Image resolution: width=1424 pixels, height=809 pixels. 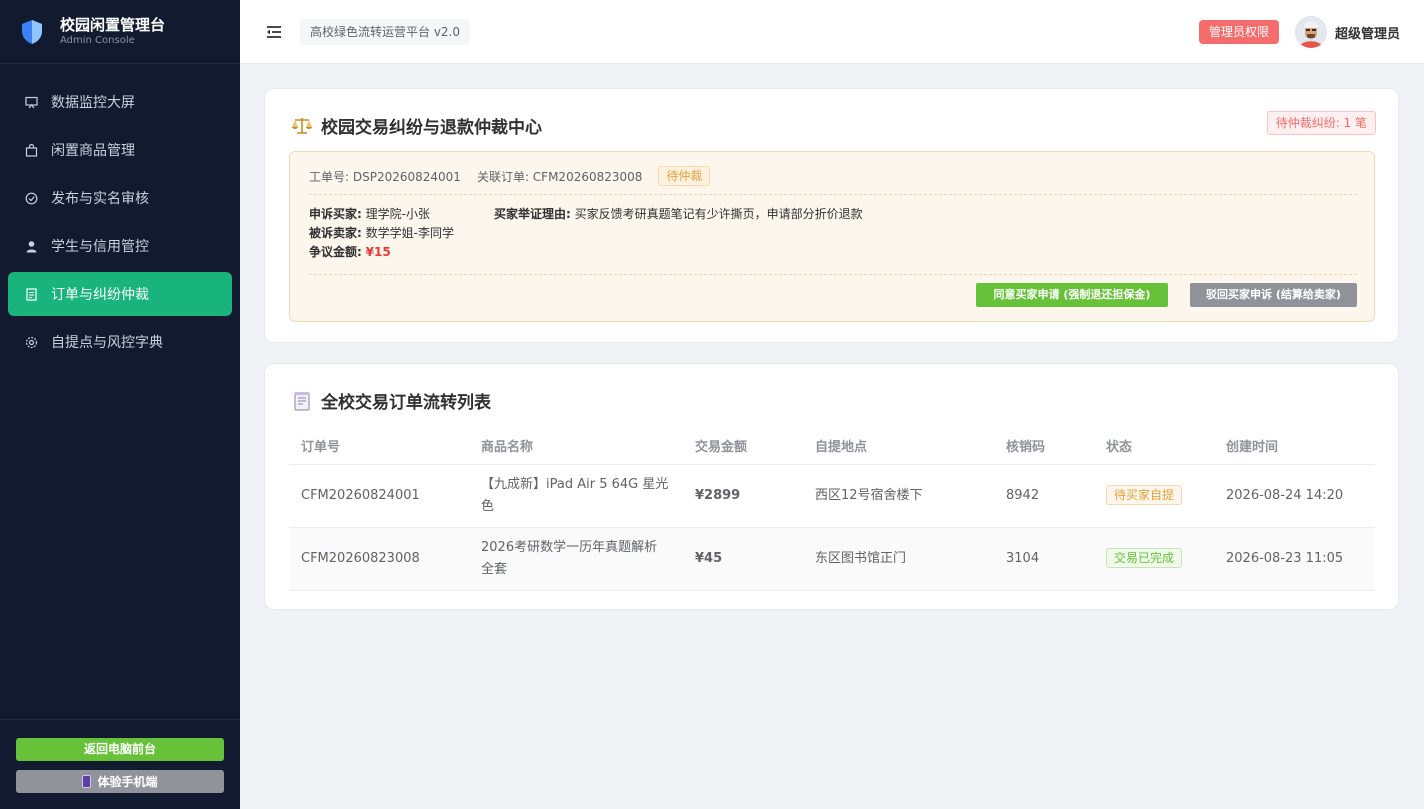 I want to click on avatar, so click(x=1311, y=32).